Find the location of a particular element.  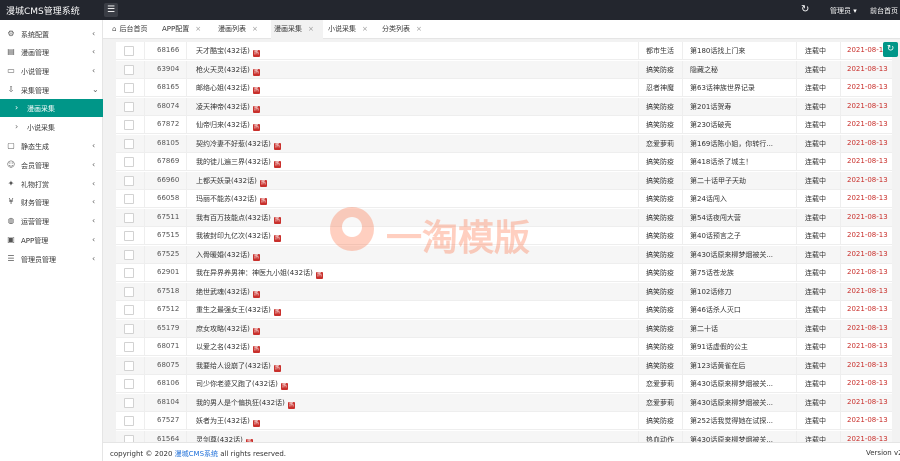

row-title: 我要给人设崩了(432话) 热 is located at coordinates (238, 366).